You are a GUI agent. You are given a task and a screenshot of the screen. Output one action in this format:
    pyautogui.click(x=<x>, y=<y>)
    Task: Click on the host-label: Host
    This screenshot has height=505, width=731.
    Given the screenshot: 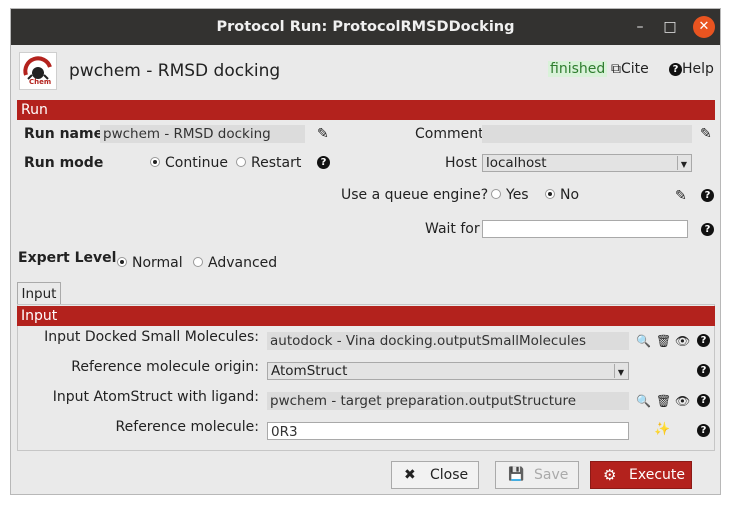 What is the action you would take?
    pyautogui.click(x=461, y=163)
    